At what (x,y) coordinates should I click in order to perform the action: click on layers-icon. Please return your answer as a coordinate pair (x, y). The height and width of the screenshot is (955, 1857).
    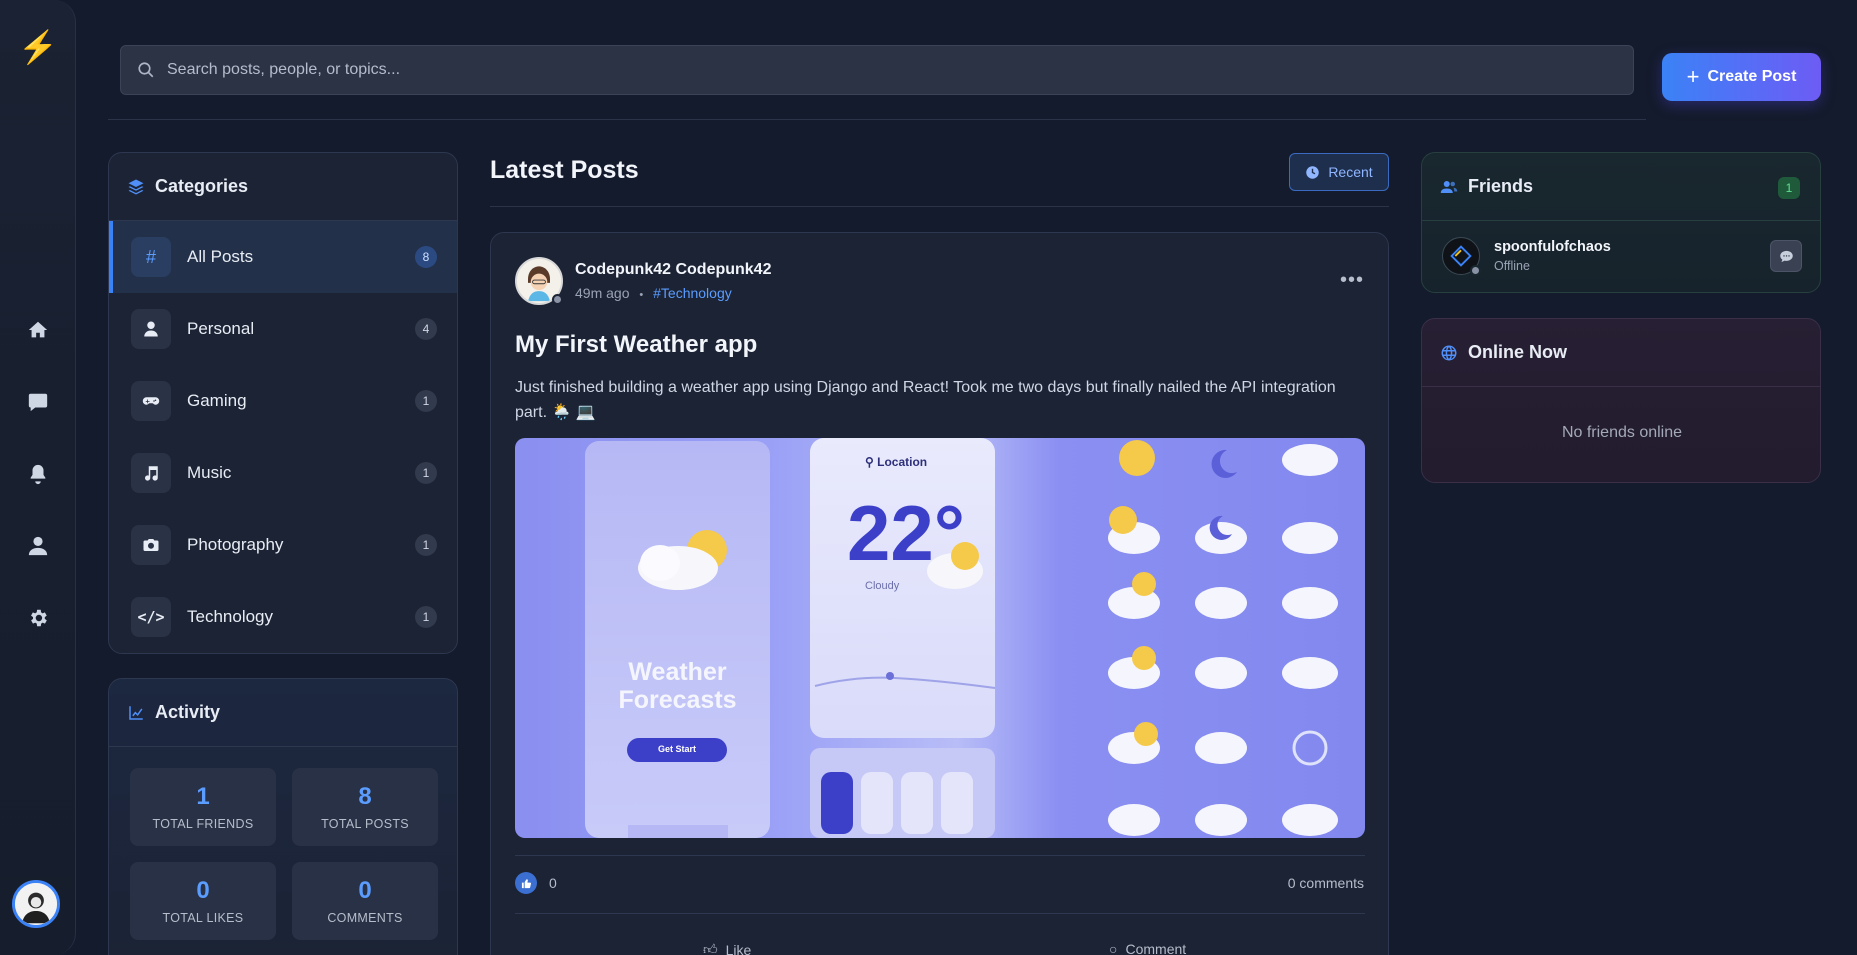
    Looking at the image, I should click on (136, 186).